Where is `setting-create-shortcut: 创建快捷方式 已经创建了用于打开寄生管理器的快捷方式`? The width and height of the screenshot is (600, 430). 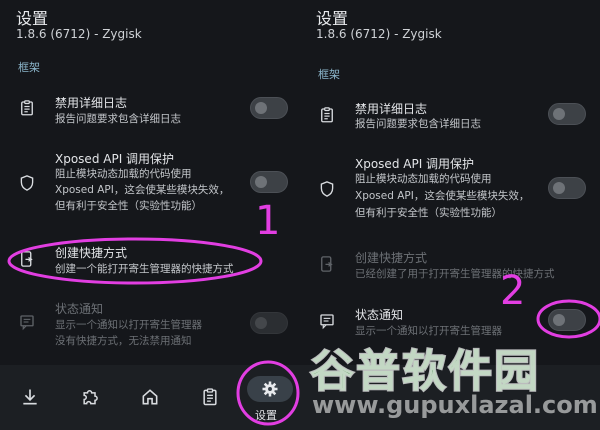 setting-create-shortcut: 创建快捷方式 已经创建了用于打开寄生管理器的快捷方式 is located at coordinates (450, 269).